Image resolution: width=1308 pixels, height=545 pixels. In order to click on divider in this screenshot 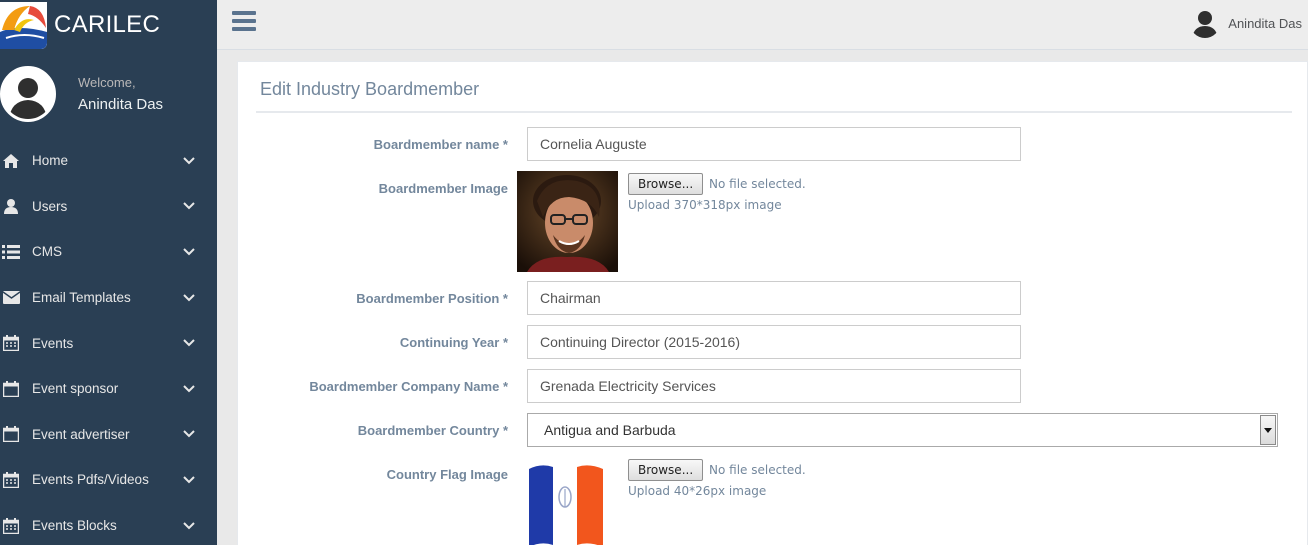, I will do `click(774, 112)`.